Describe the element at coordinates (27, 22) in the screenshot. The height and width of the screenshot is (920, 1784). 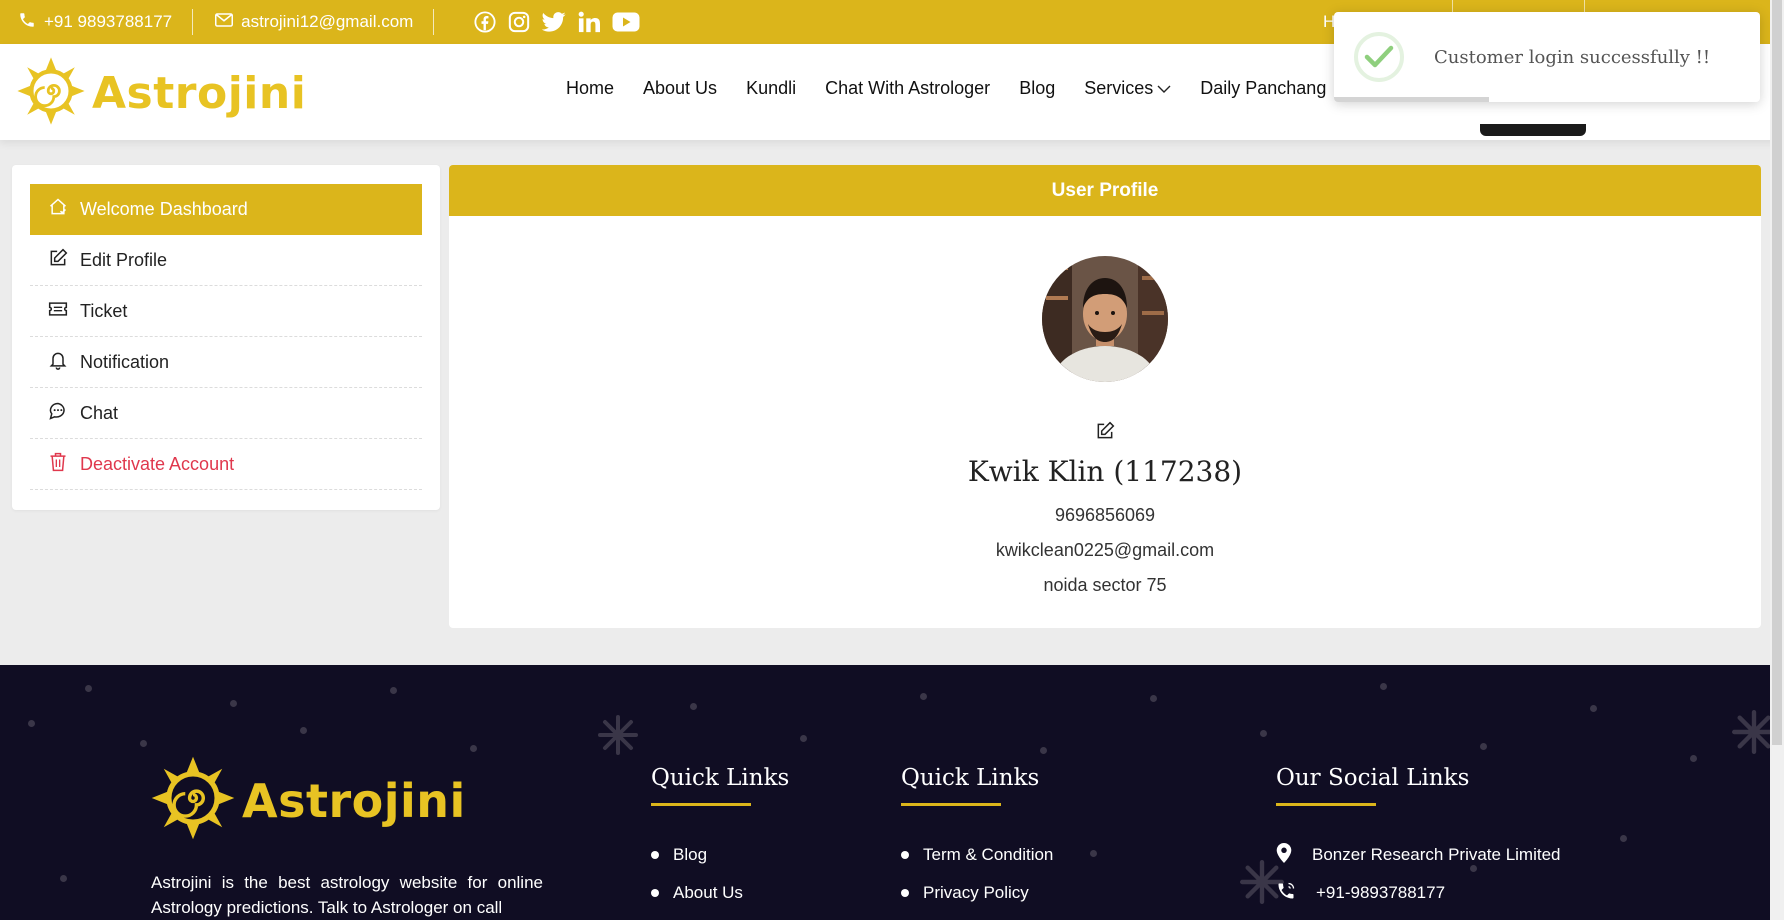
I see `phone-icon` at that location.